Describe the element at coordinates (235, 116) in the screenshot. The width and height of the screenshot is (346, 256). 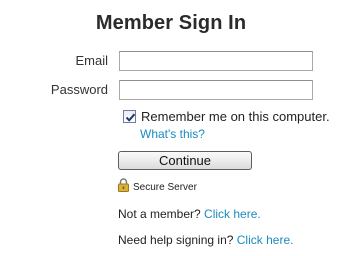
I see `remember-me-label: Remember me on this computer.` at that location.